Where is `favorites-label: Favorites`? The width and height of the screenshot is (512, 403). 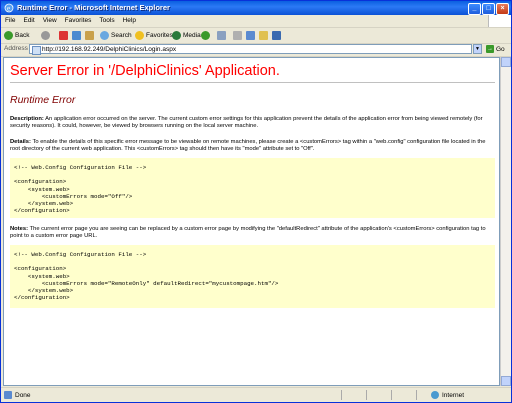 favorites-label: Favorites is located at coordinates (159, 35).